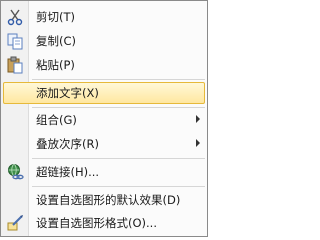  Describe the element at coordinates (104, 65) in the screenshot. I see `menu-item-paste: 粘贴(P)` at that location.